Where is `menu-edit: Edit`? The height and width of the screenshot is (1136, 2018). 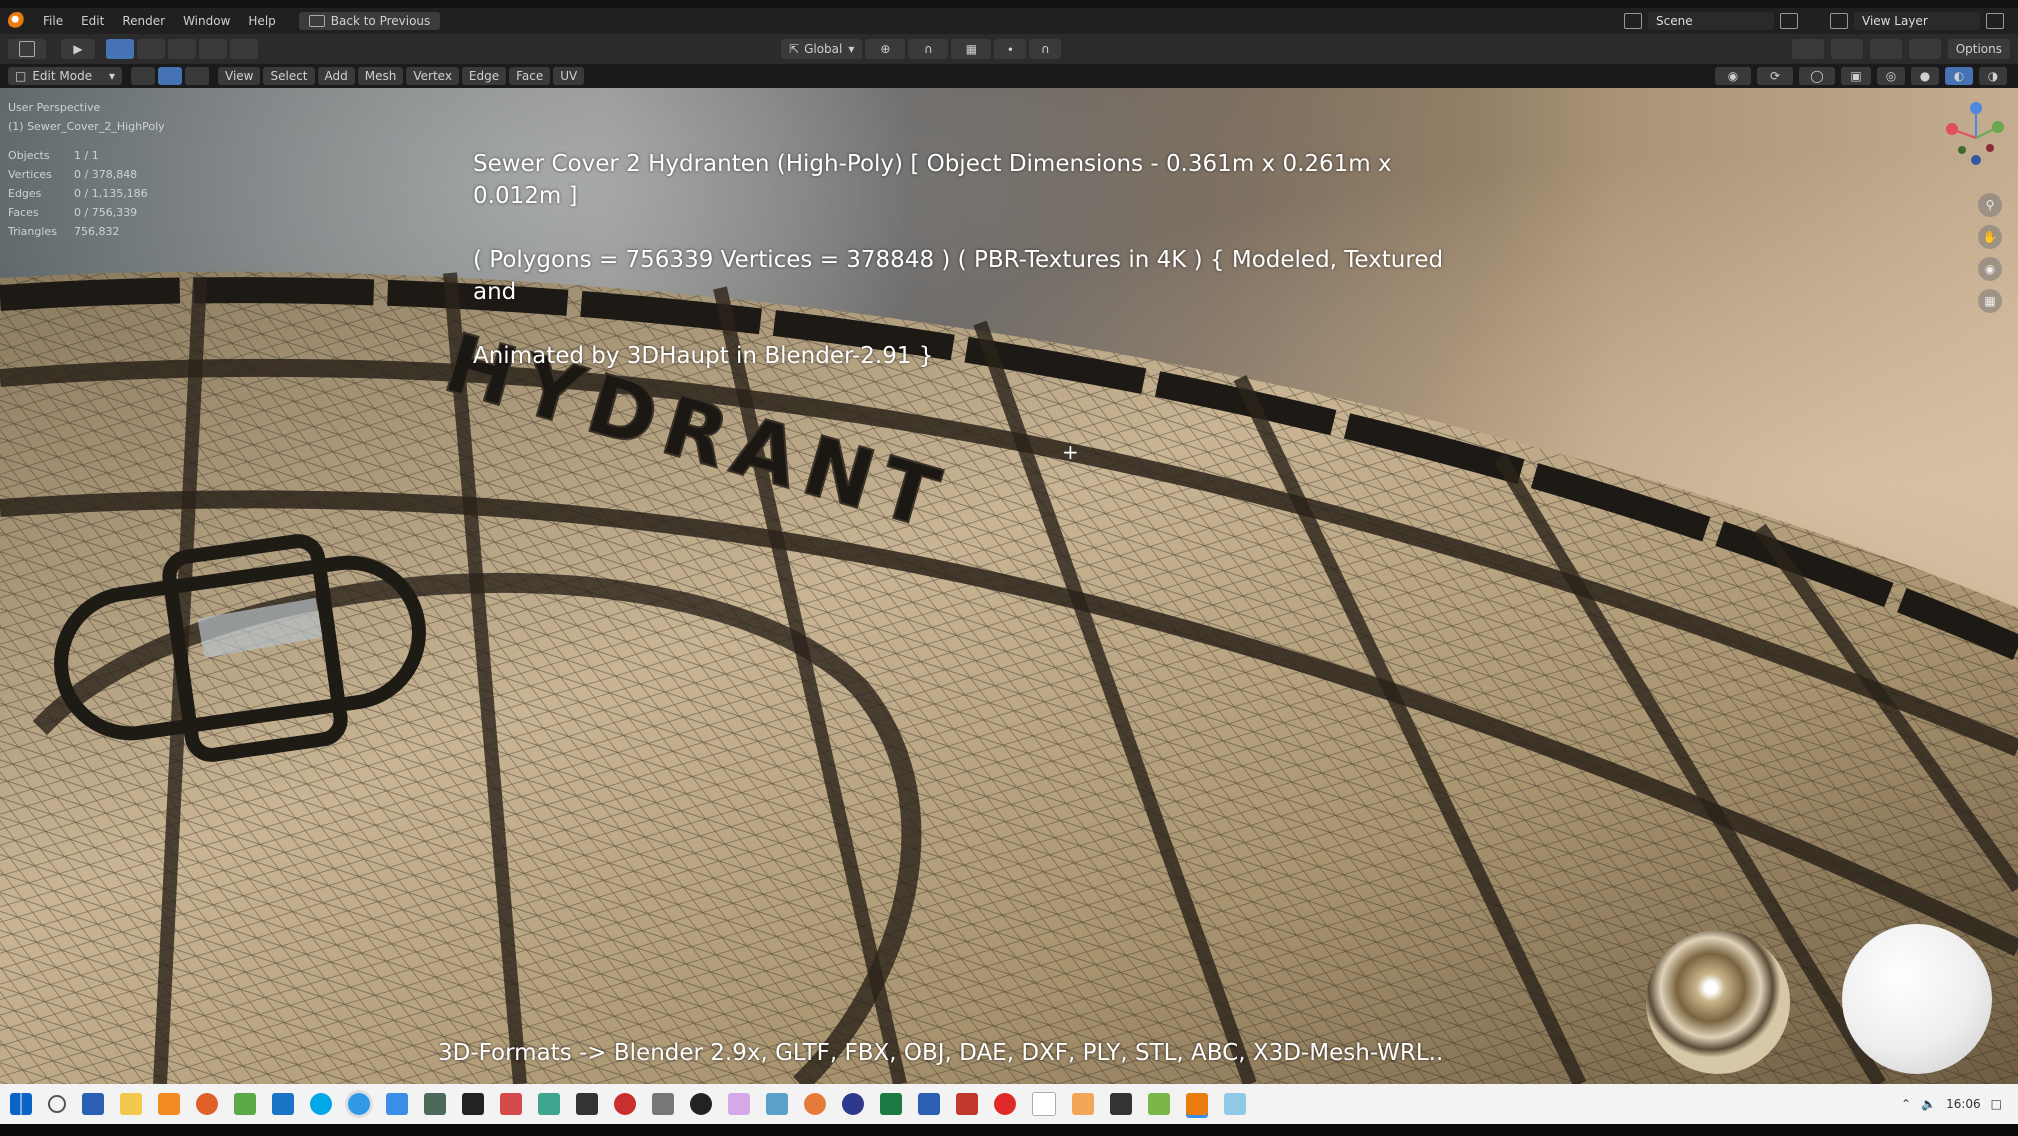
menu-edit: Edit is located at coordinates (92, 21).